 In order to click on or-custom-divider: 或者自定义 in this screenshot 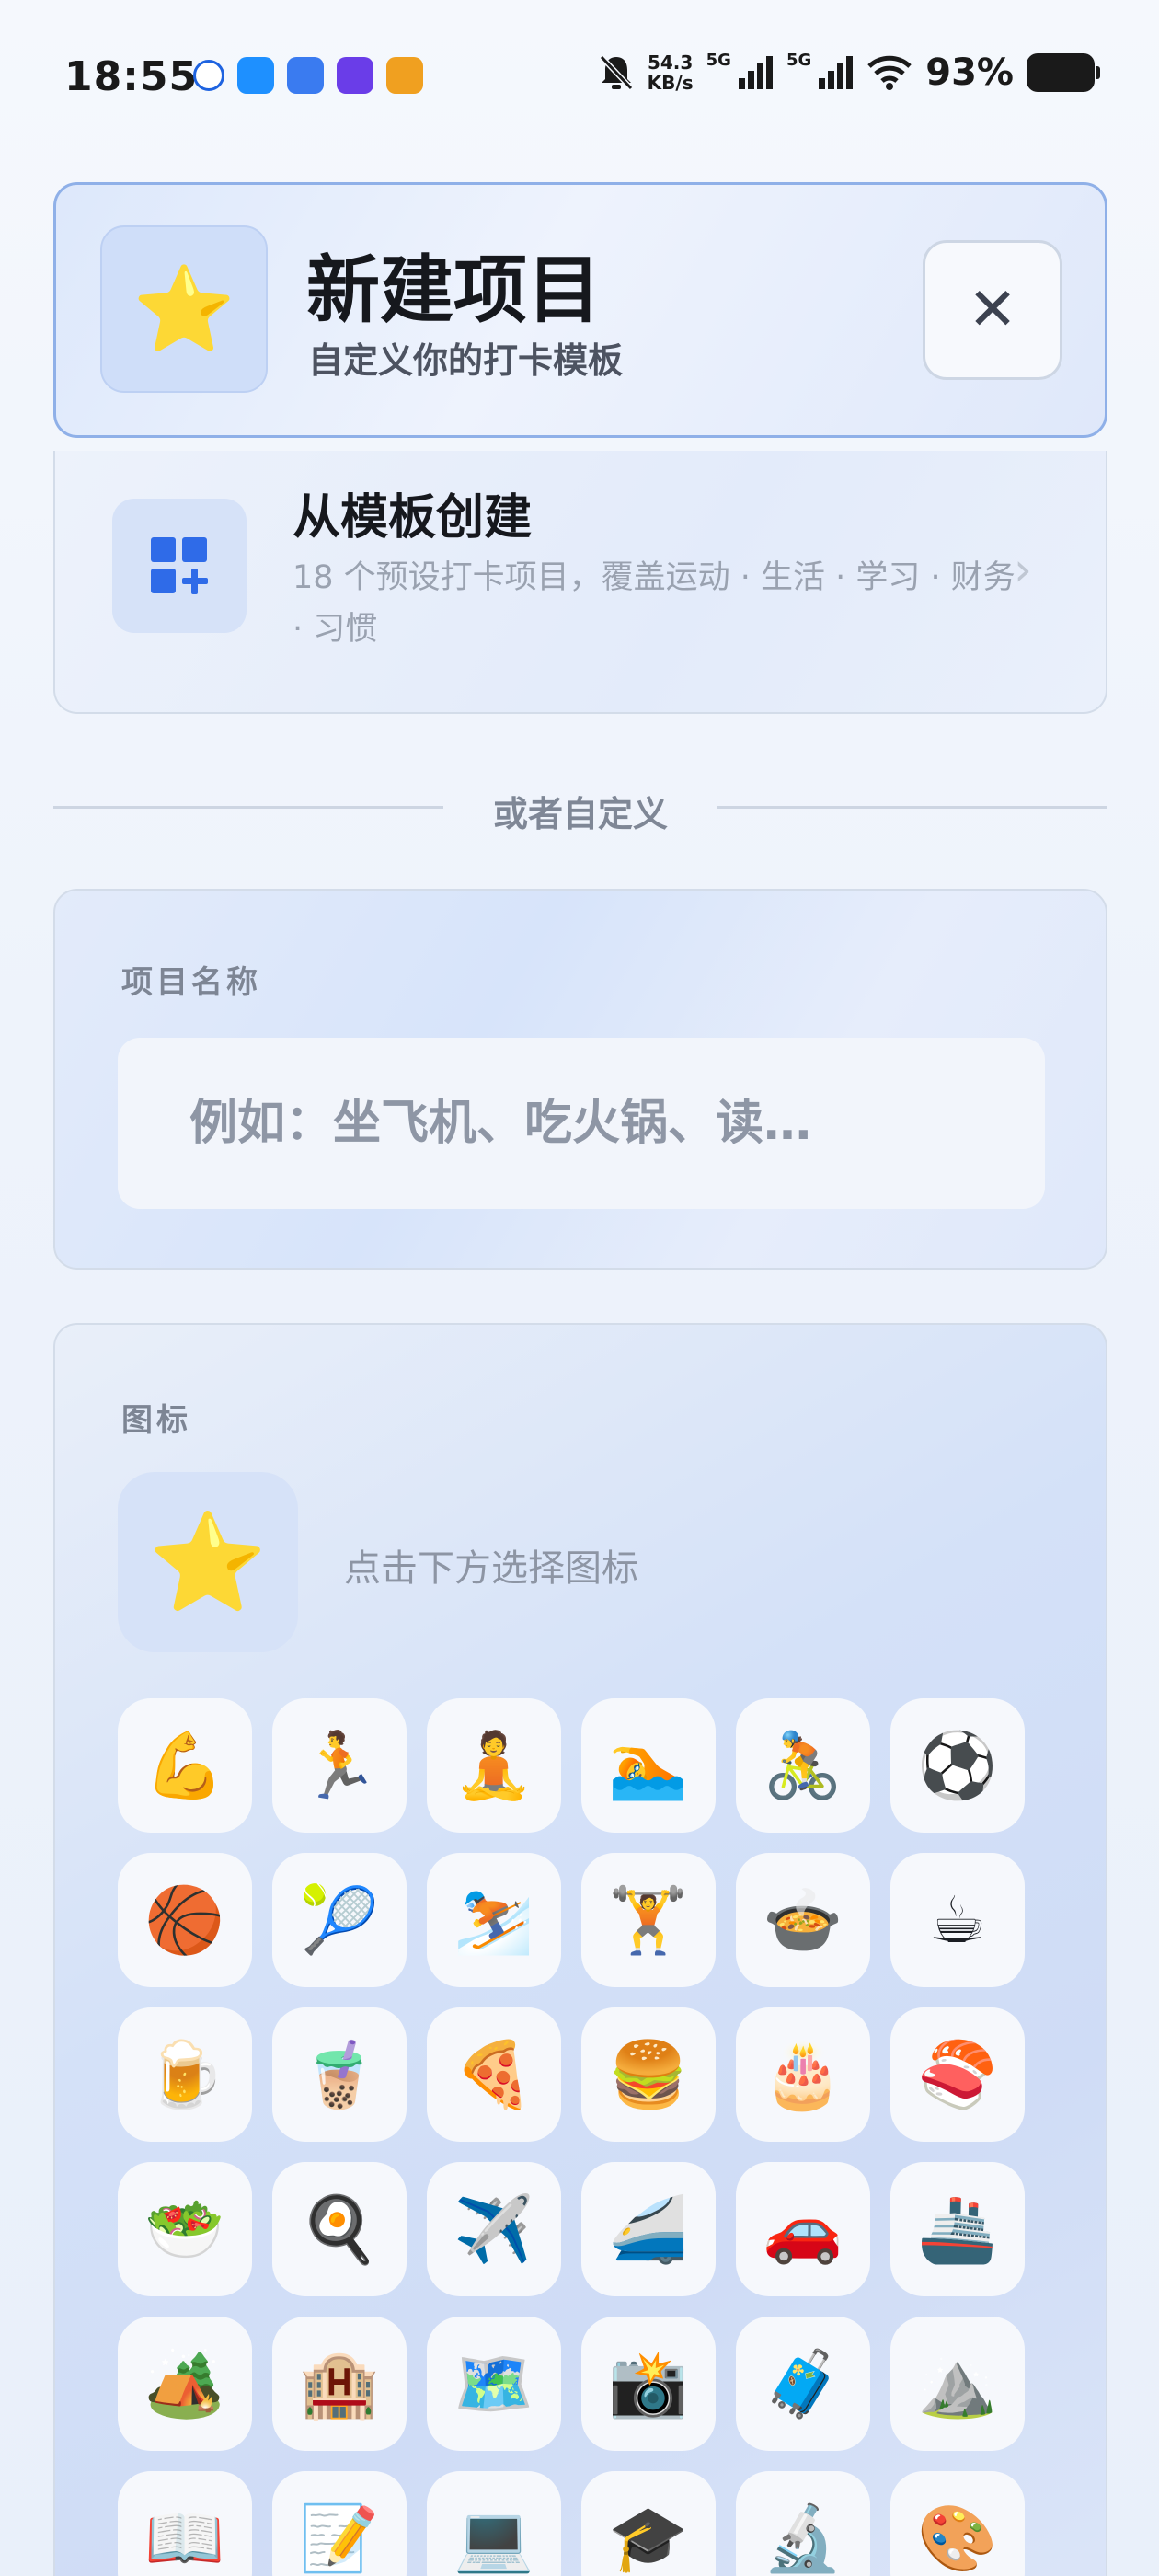, I will do `click(580, 807)`.